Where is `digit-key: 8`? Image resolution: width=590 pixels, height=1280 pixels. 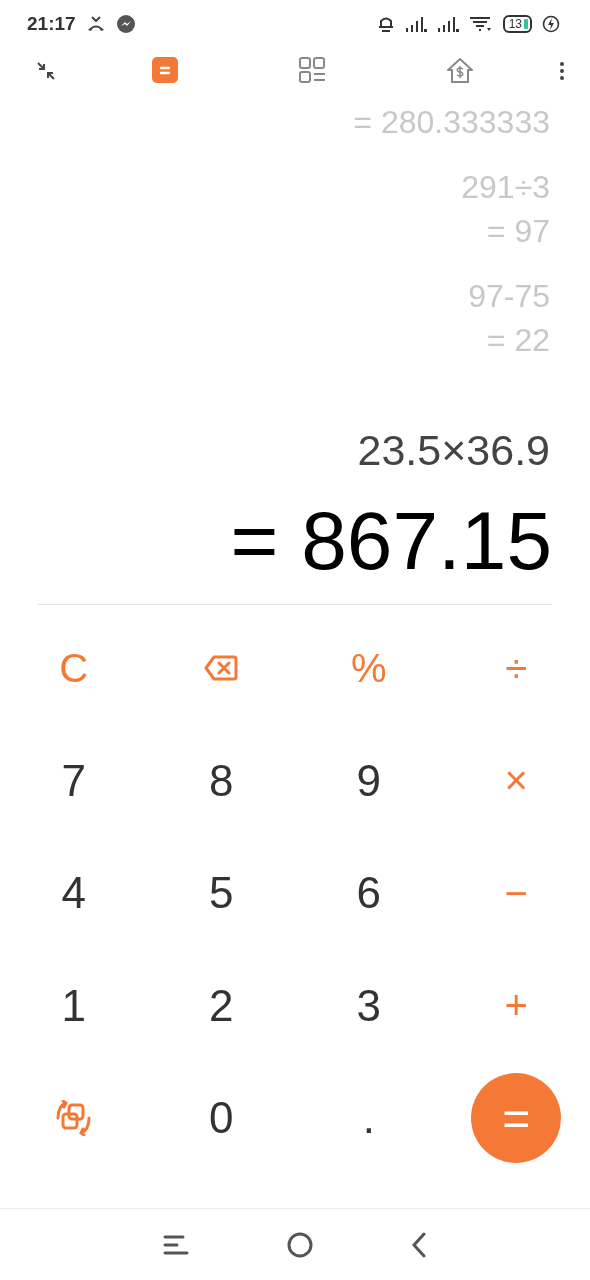
digit-key: 8 is located at coordinates (221, 780).